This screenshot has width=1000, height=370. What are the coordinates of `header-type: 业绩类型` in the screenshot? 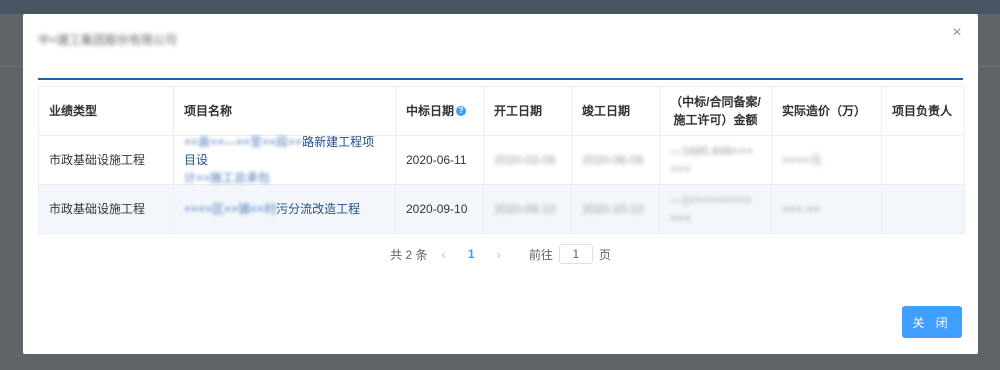 It's located at (106, 111).